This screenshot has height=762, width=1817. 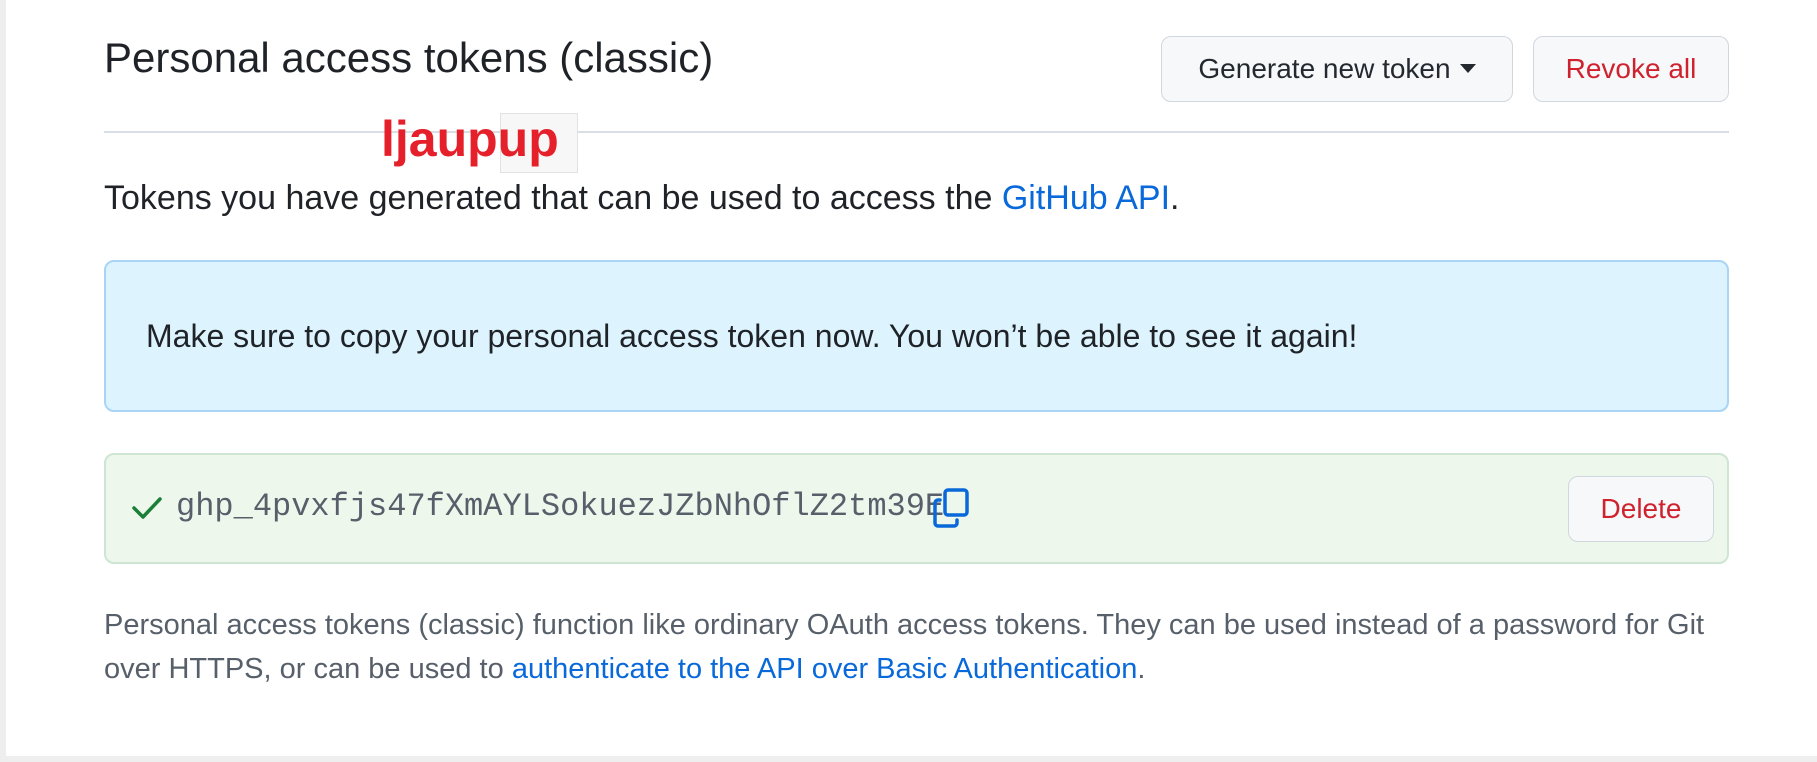 I want to click on page-title: Personal access tokens (classic), so click(x=409, y=57).